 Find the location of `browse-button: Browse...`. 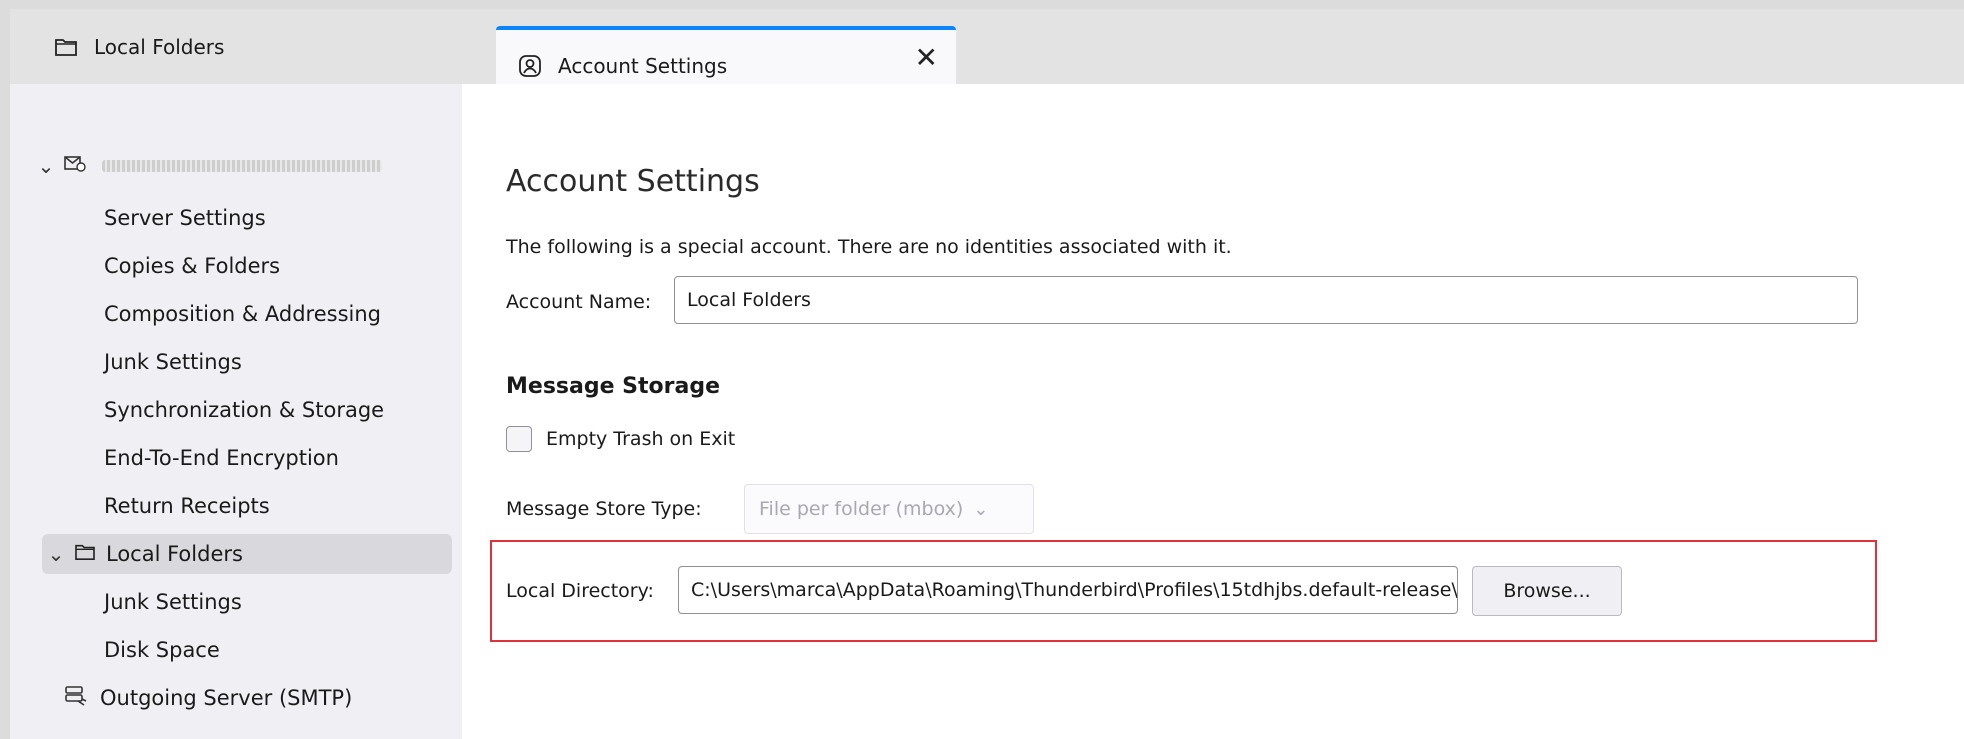

browse-button: Browse... is located at coordinates (1547, 591).